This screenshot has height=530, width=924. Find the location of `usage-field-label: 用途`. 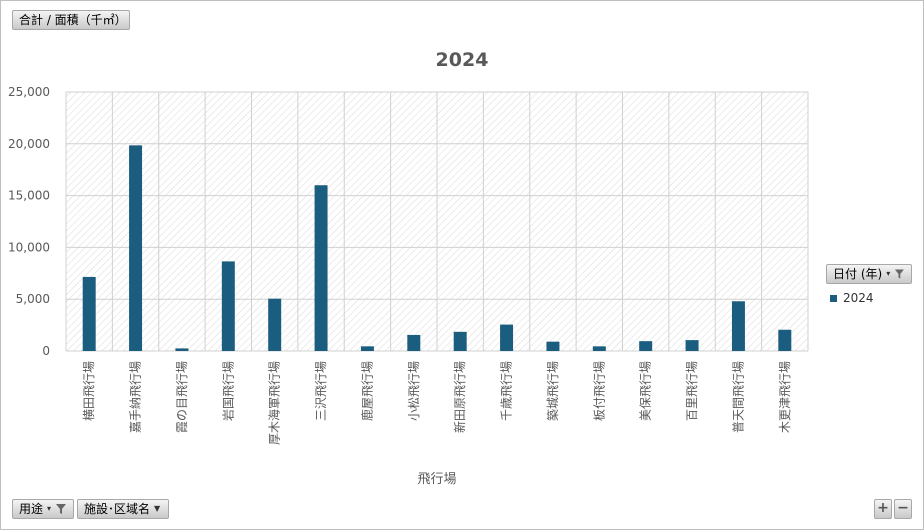

usage-field-label: 用途 is located at coordinates (31, 509).